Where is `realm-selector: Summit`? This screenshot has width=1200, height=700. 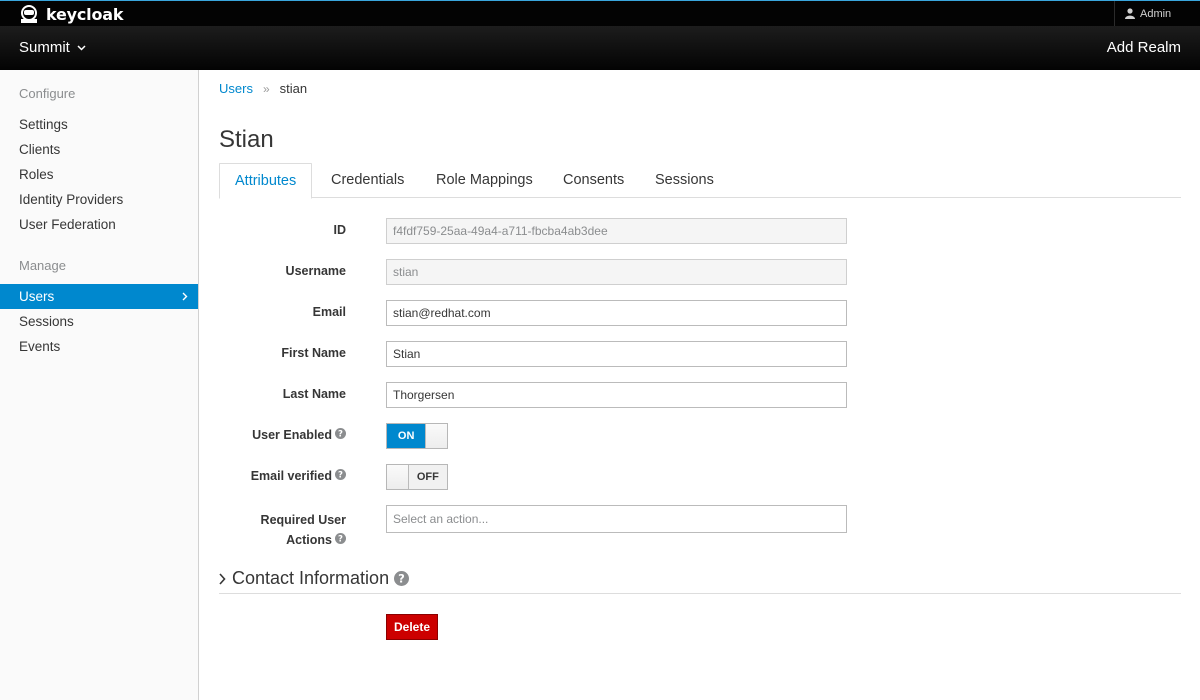 realm-selector: Summit is located at coordinates (52, 47).